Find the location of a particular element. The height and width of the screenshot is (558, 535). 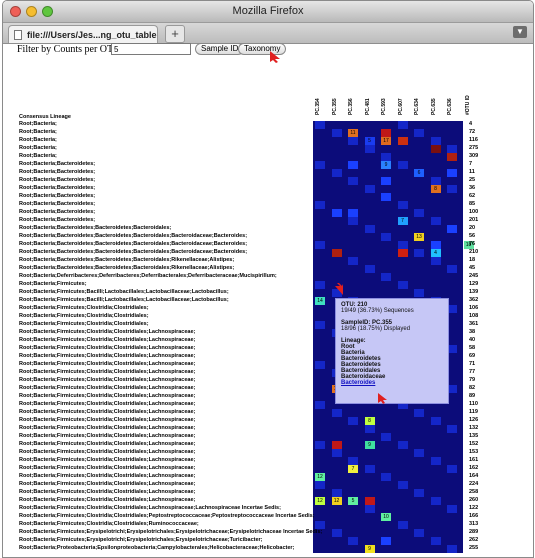

heatmap-cell-value: 10 is located at coordinates (386, 517).